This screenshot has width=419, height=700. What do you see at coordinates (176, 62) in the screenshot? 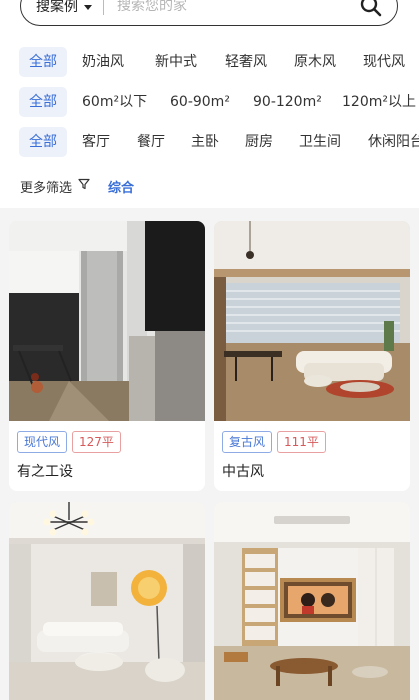
I see `style-chip-new-chinese: 新中式` at bounding box center [176, 62].